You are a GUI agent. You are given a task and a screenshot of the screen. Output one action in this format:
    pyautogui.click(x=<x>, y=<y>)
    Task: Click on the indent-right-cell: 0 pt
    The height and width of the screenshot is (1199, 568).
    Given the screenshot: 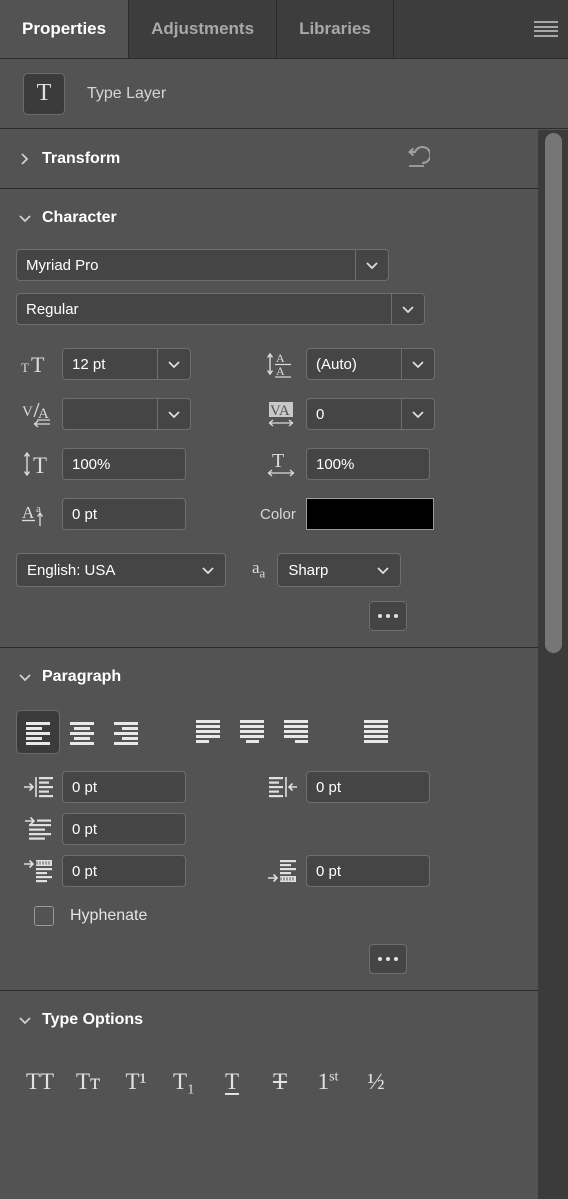 What is the action you would take?
    pyautogui.click(x=382, y=787)
    